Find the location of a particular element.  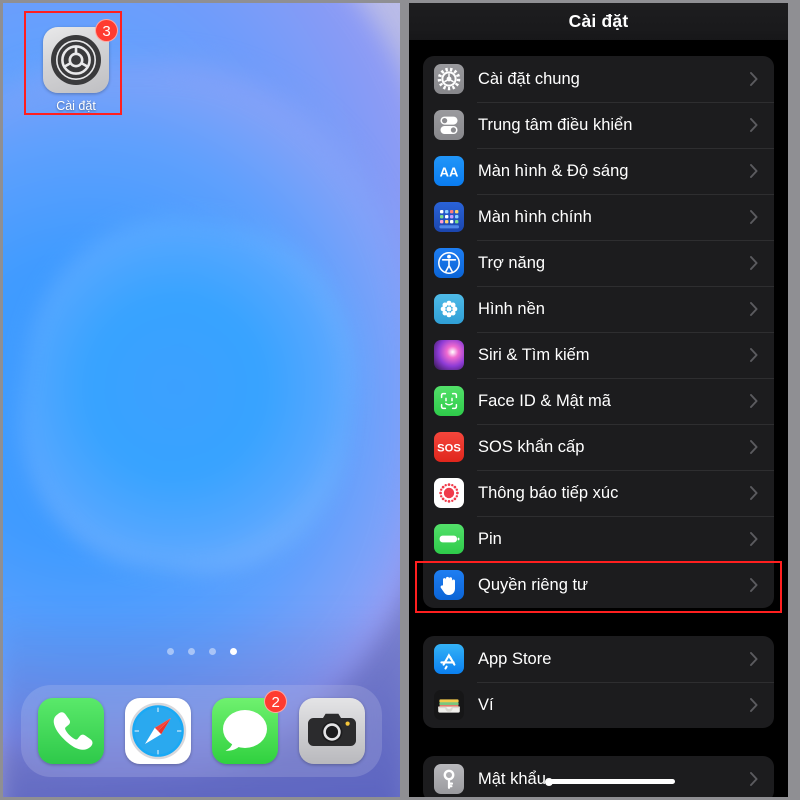

settings-app-icon: 3 is located at coordinates (80, 56).